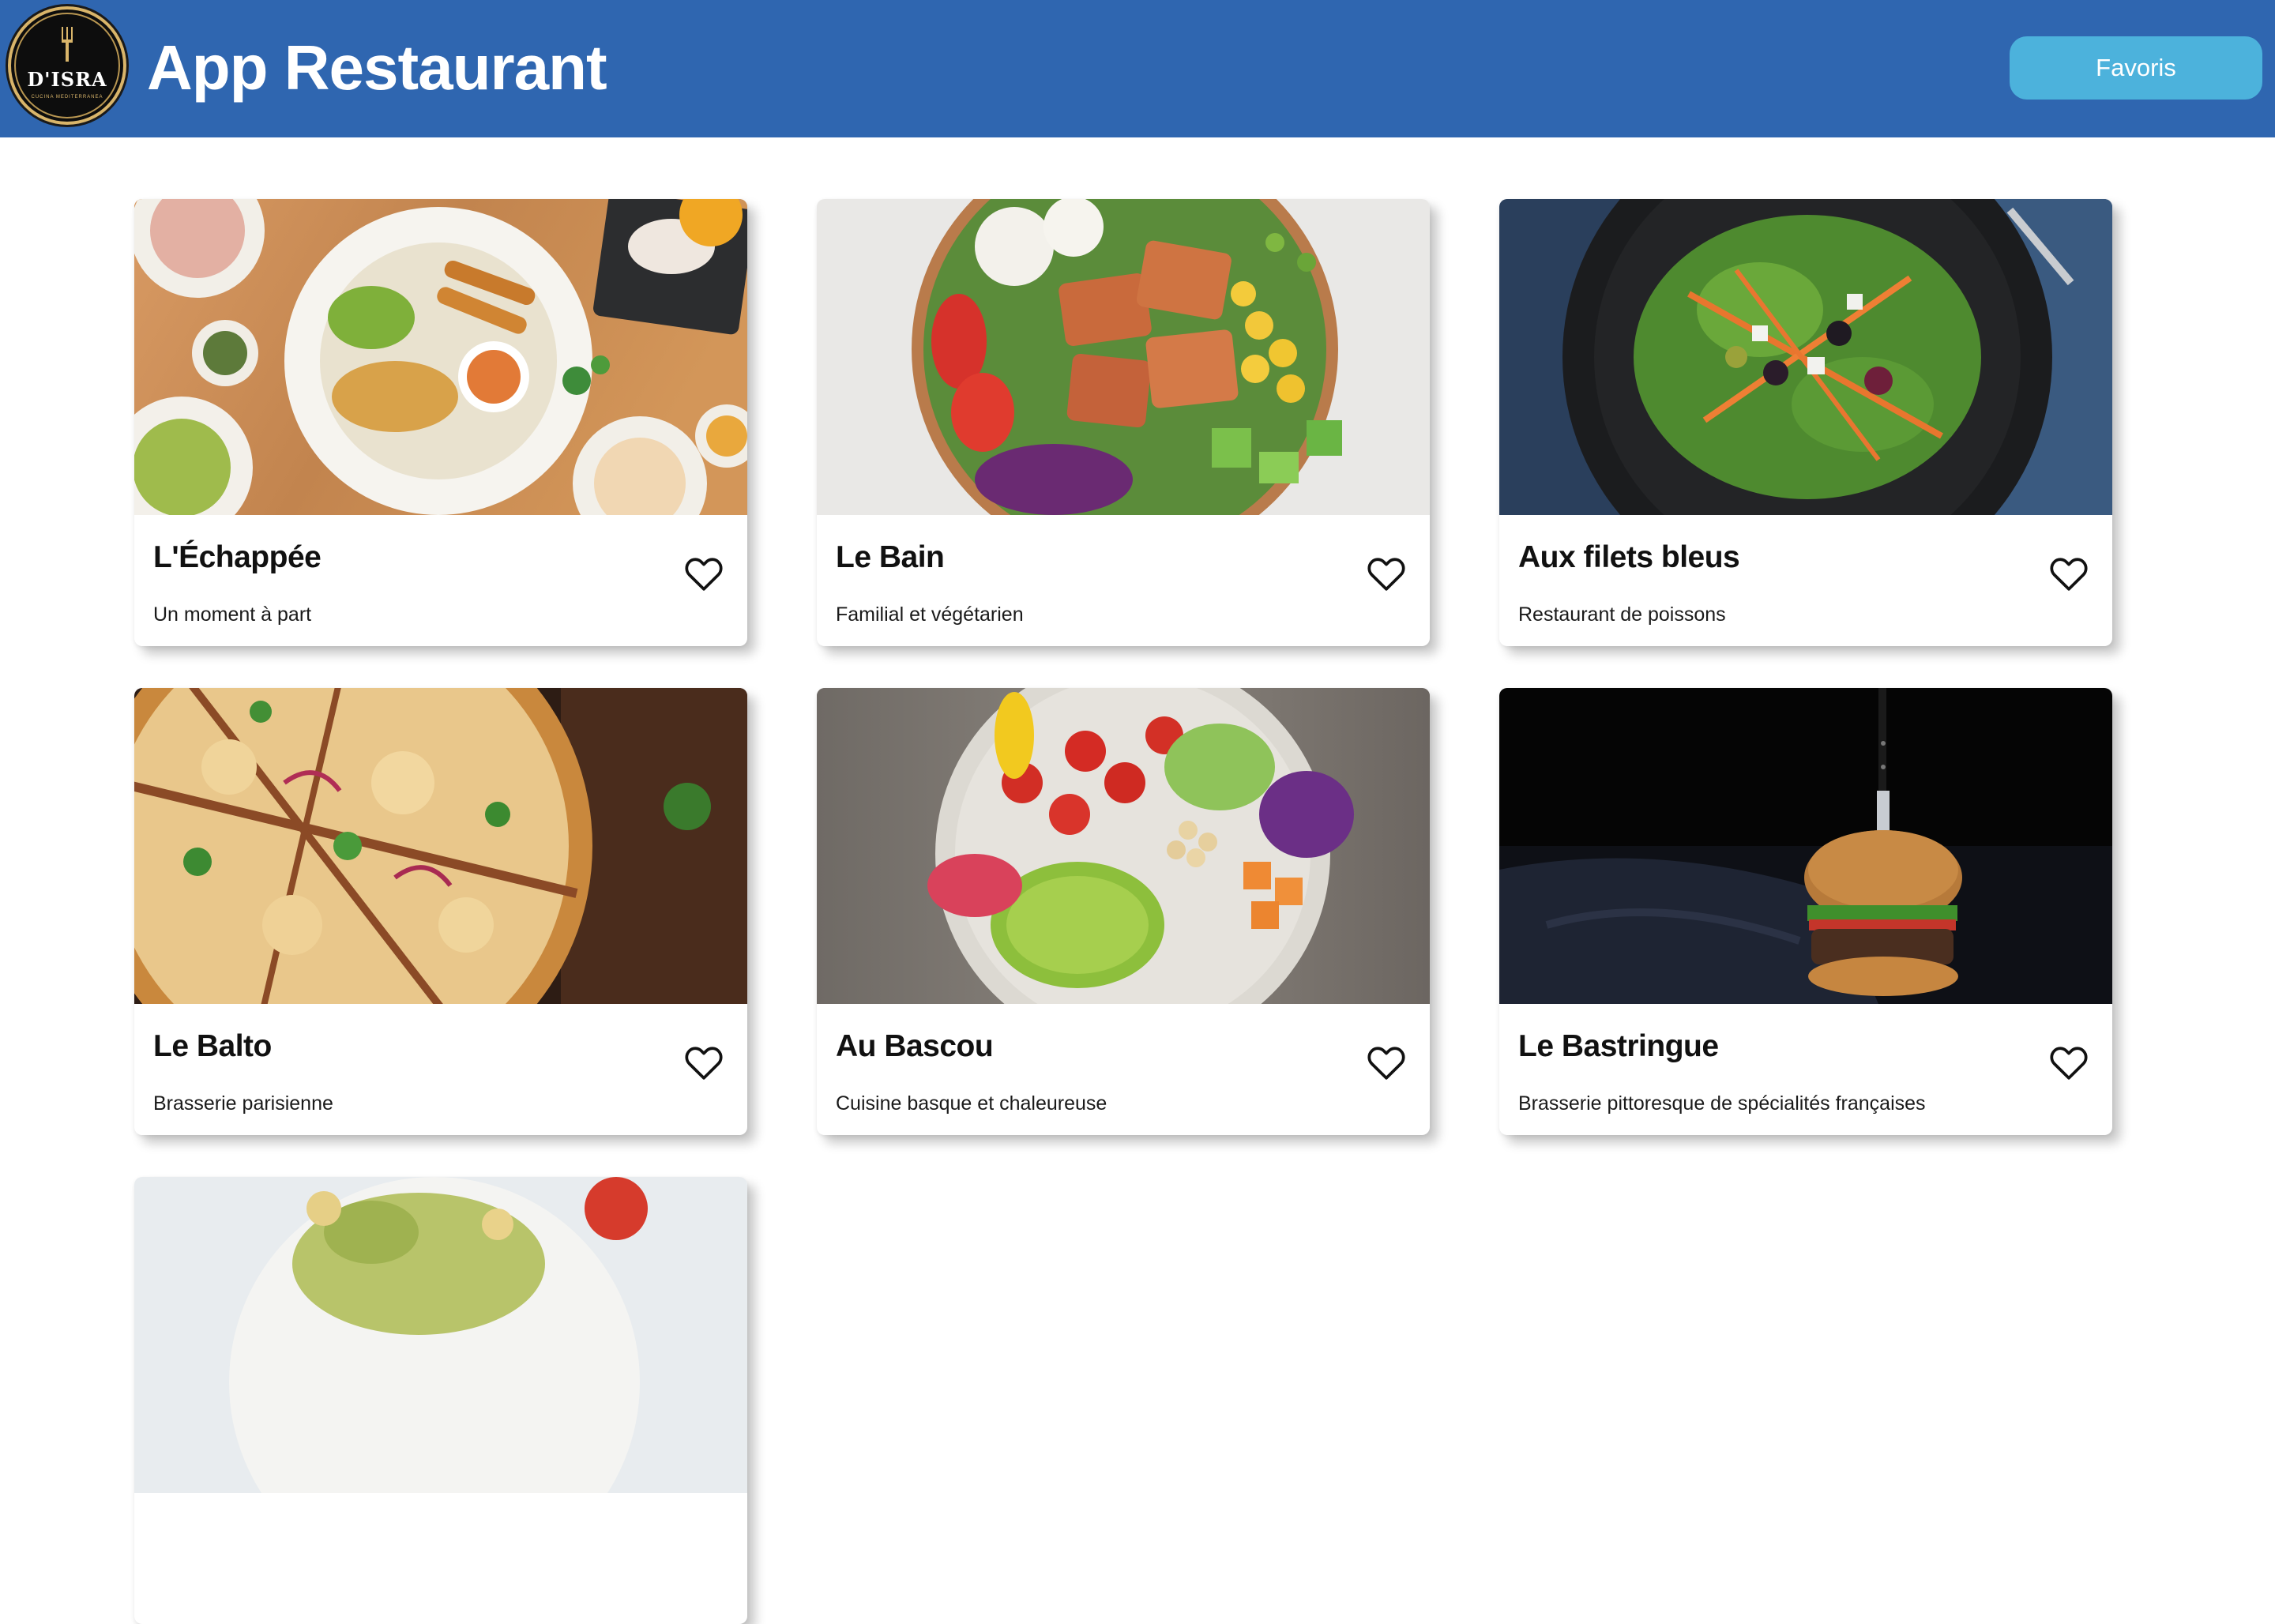 The image size is (2275, 1624). I want to click on restaurant-card: L'Échappée Un moment à part, so click(440, 422).